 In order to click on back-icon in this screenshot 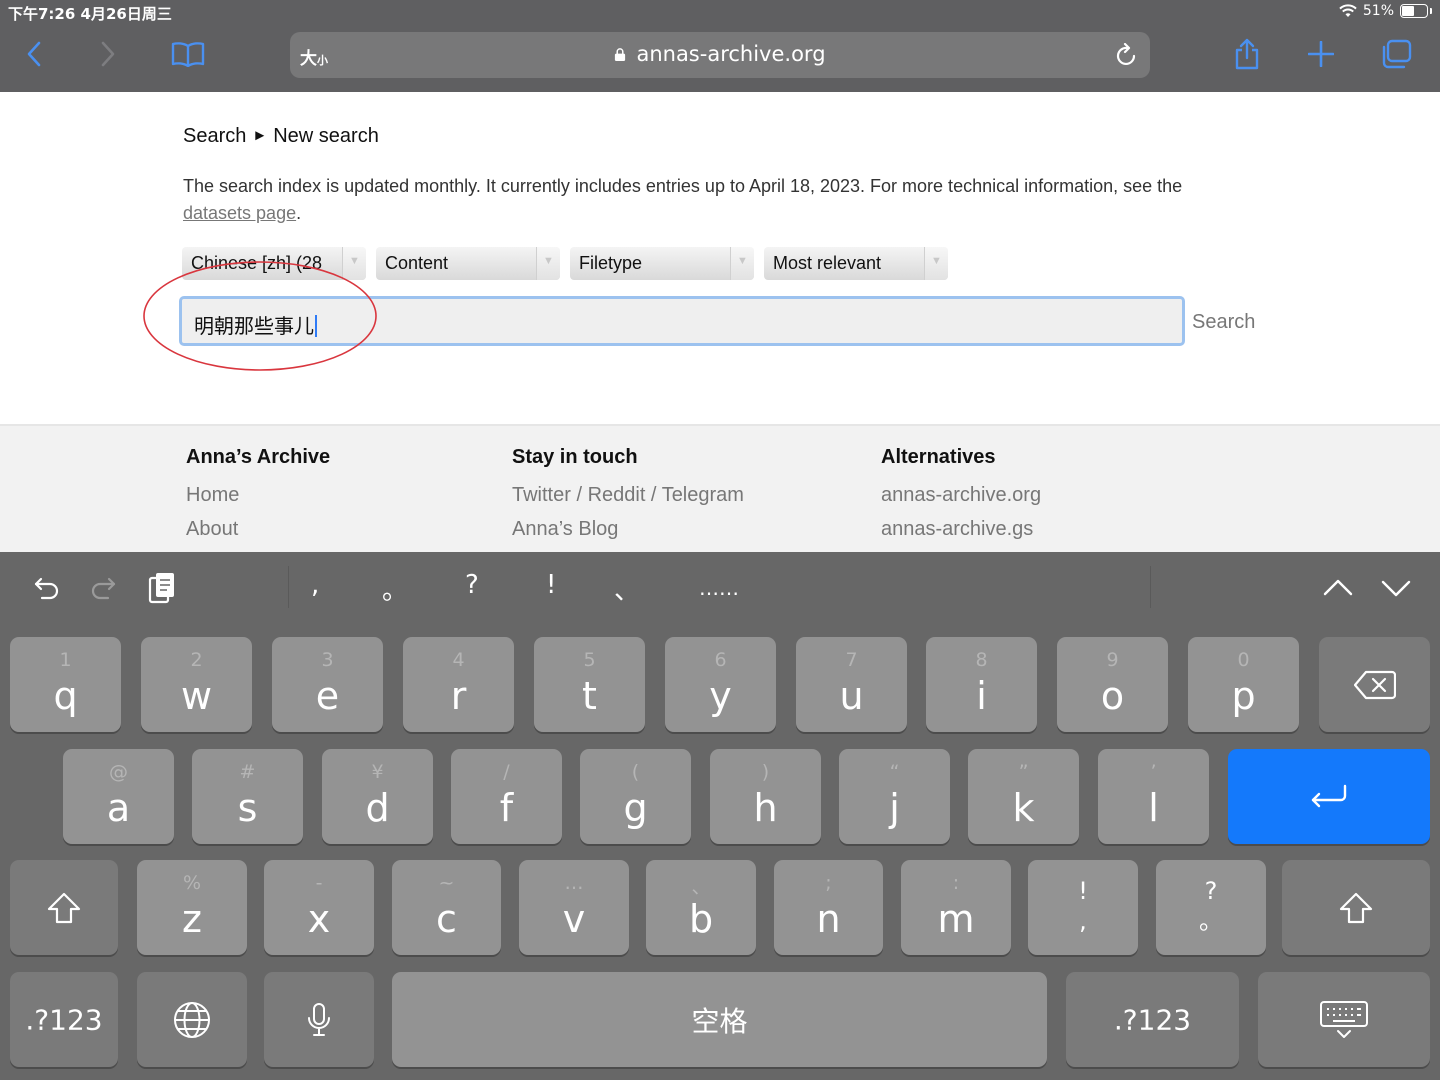, I will do `click(34, 54)`.